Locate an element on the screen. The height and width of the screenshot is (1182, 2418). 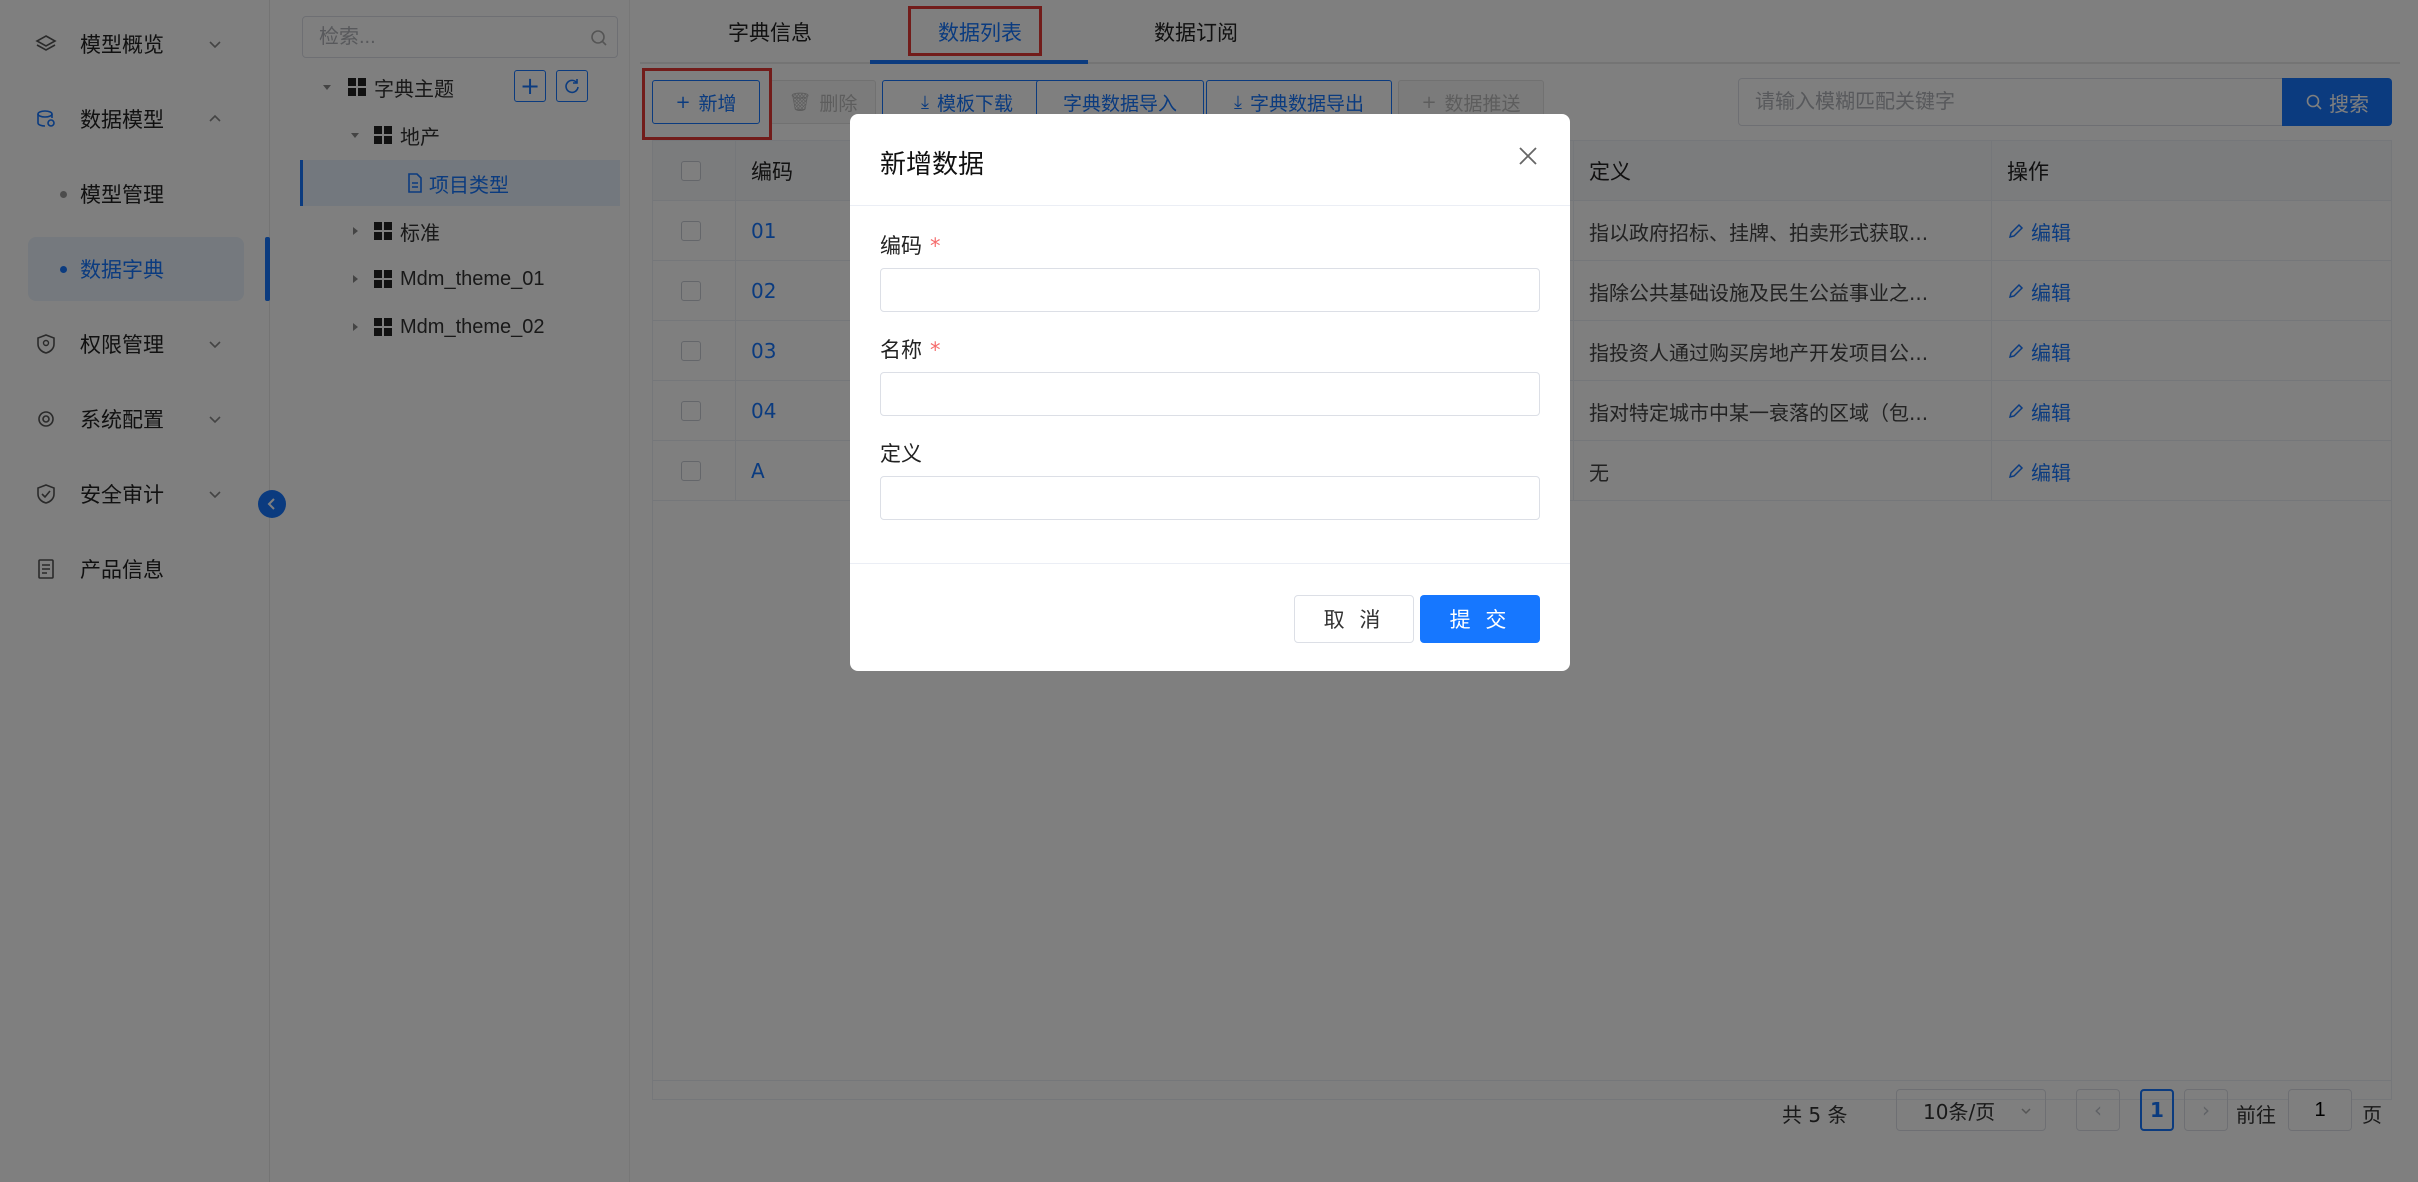
definition-label-text: 定义 is located at coordinates (901, 454).